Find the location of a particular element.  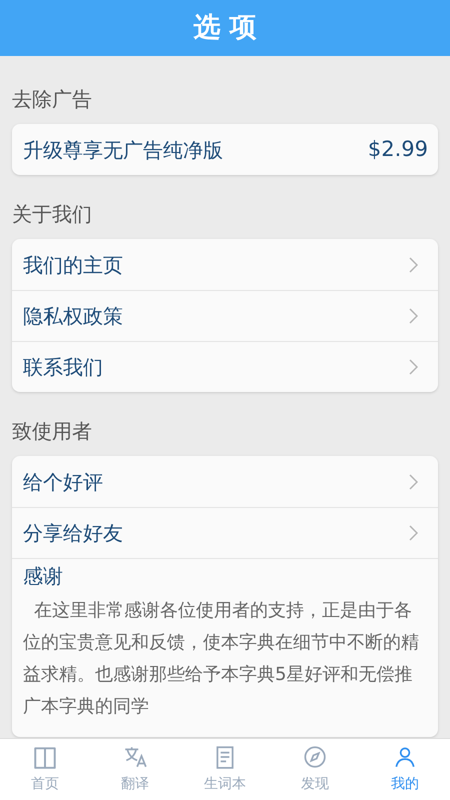

compass-icon is located at coordinates (315, 757).